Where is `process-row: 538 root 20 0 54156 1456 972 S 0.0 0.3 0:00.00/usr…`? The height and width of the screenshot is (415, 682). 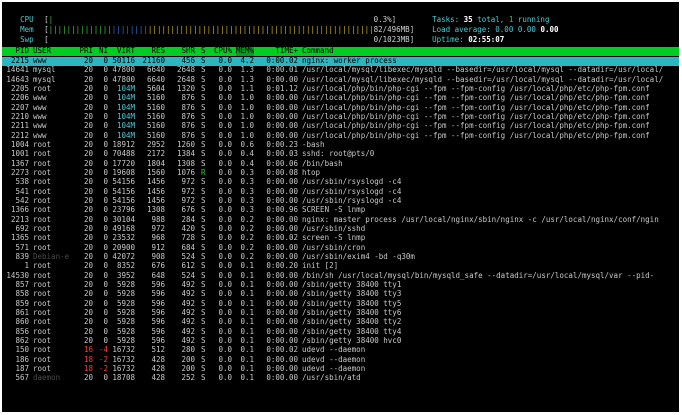
process-row: 538 root 20 0 54156 1456 972 S 0.0 0.3 0:00.00/usr… is located at coordinates (340, 182).